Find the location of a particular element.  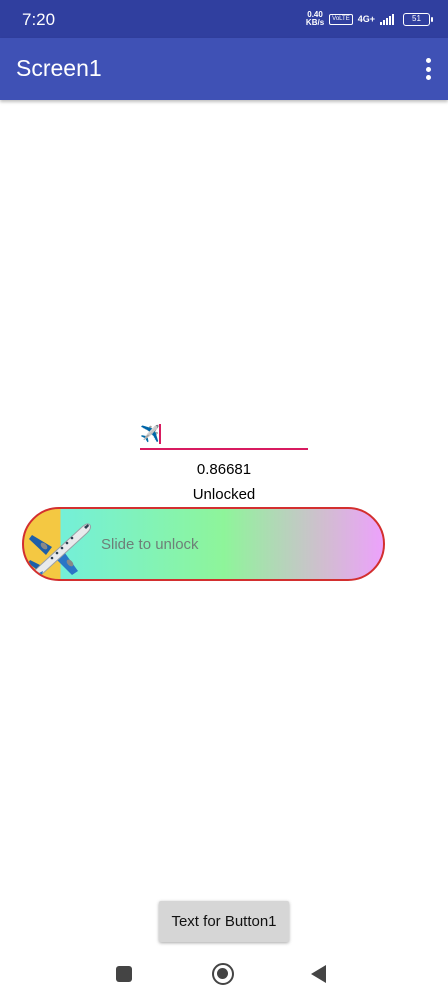

network-speed: 0.40 KB/s is located at coordinates (315, 19).